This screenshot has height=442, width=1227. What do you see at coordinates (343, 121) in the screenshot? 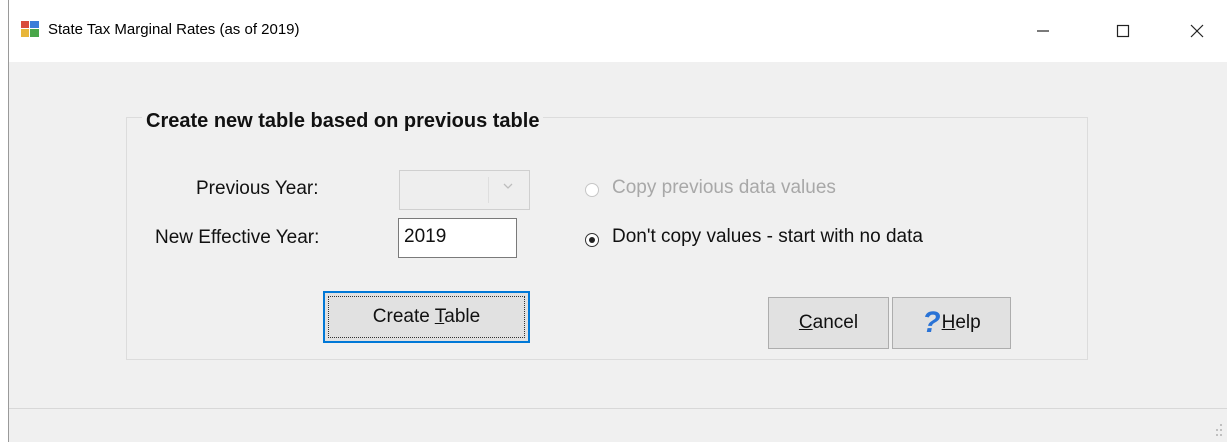
I see `groupbox-title: Create new table based on previous table` at bounding box center [343, 121].